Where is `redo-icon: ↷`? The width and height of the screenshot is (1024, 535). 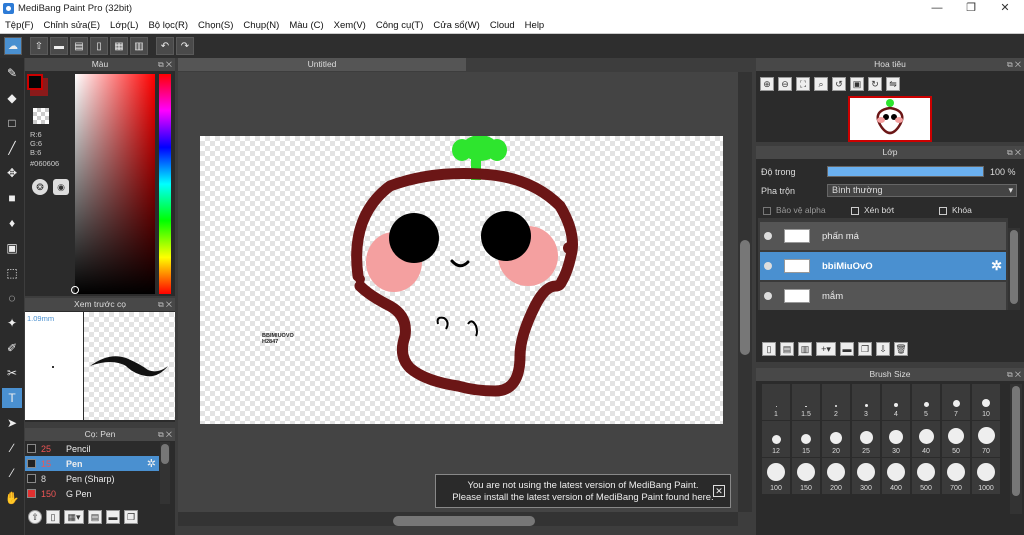
redo-icon: ↷ is located at coordinates (185, 46).